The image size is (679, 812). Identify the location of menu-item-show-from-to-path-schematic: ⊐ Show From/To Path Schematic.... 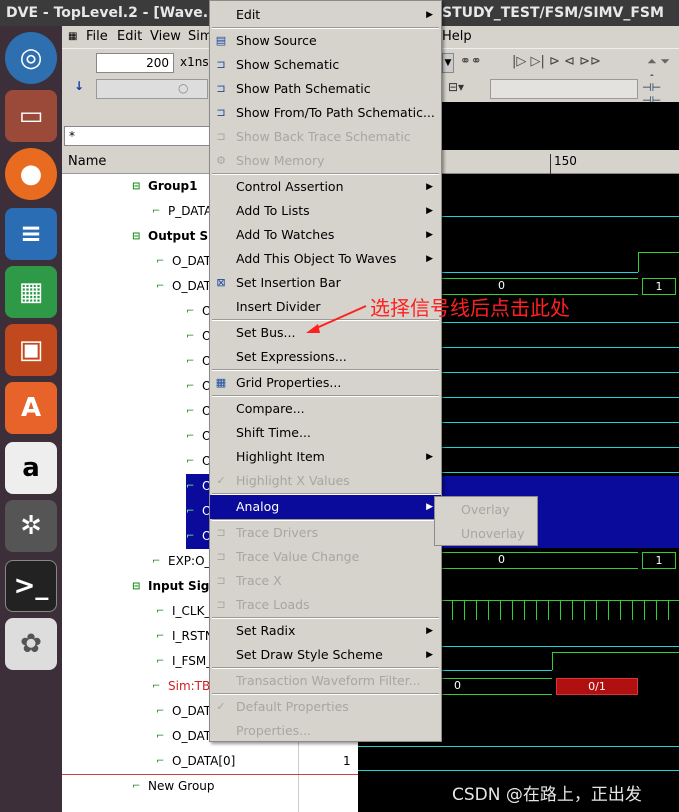
(325, 113).